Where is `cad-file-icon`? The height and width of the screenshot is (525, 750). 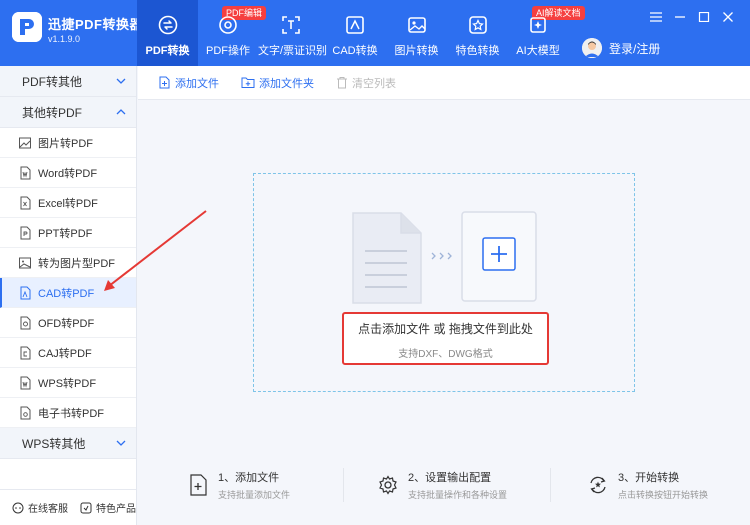
cad-file-icon is located at coordinates (25, 292).